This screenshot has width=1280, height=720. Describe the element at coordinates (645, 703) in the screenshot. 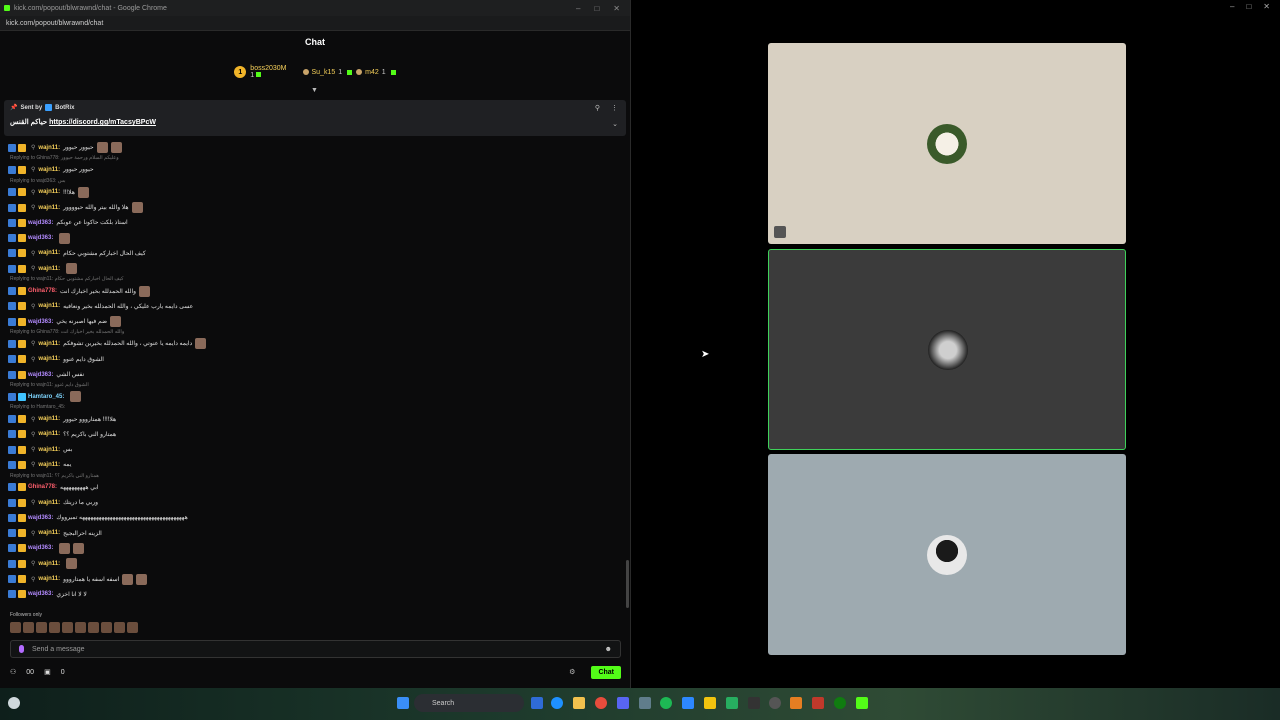

I see `steam-icon` at that location.